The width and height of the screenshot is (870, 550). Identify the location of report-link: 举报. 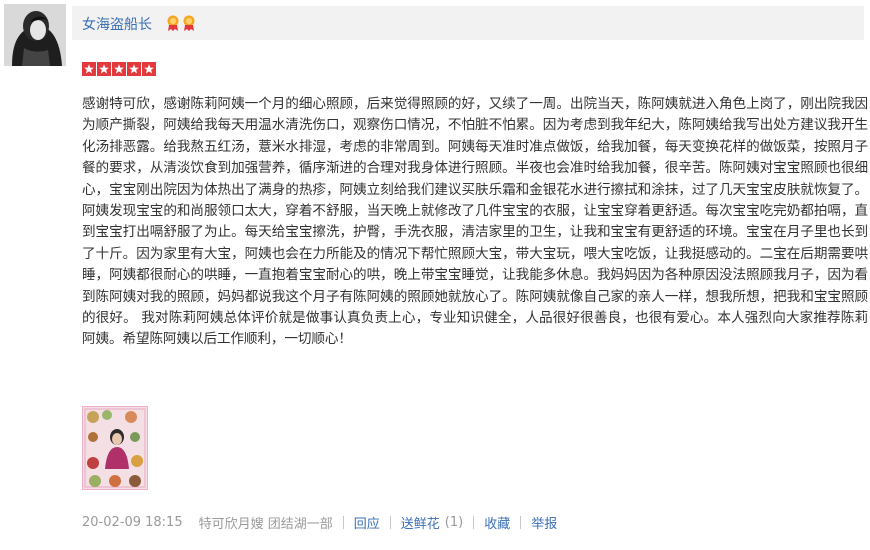
(544, 522).